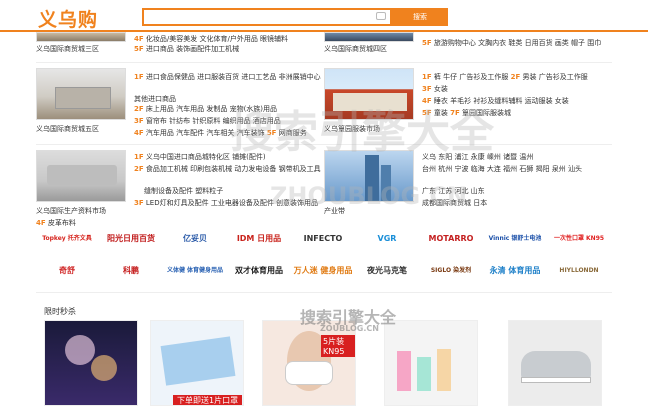 This screenshot has height=406, width=648. Describe the element at coordinates (195, 240) in the screenshot. I see `brand-logo: 亿妥贝` at that location.